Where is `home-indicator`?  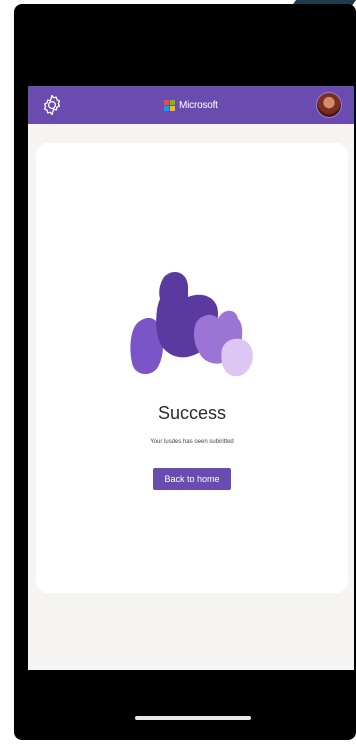 home-indicator is located at coordinates (193, 718).